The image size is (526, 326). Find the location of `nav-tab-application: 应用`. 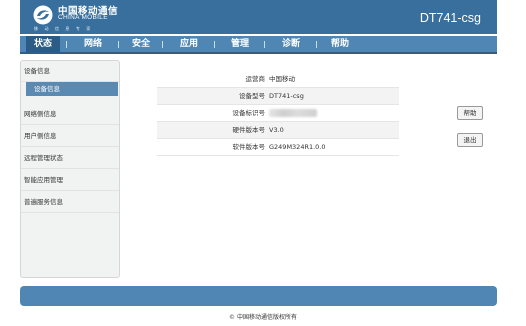

nav-tab-application: 应用 is located at coordinates (189, 44).